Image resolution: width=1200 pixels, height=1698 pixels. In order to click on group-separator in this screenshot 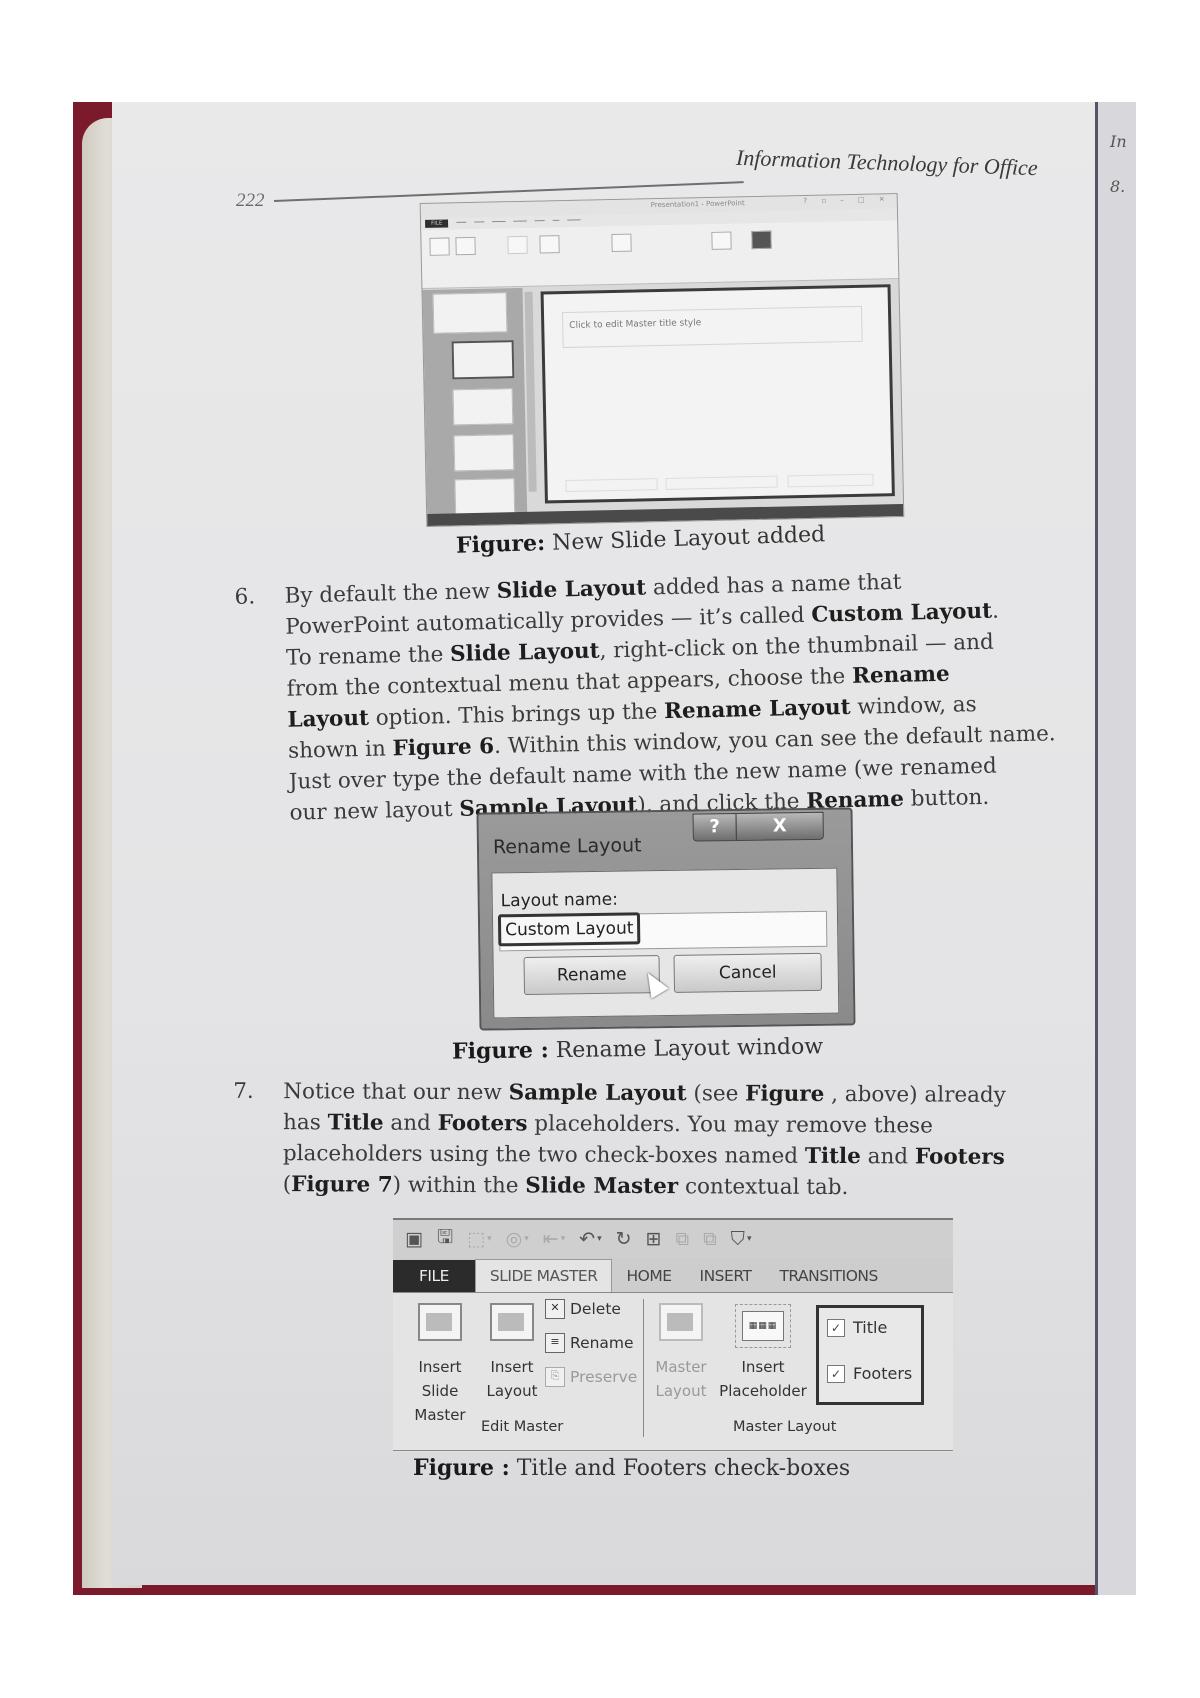, I will do `click(643, 1368)`.